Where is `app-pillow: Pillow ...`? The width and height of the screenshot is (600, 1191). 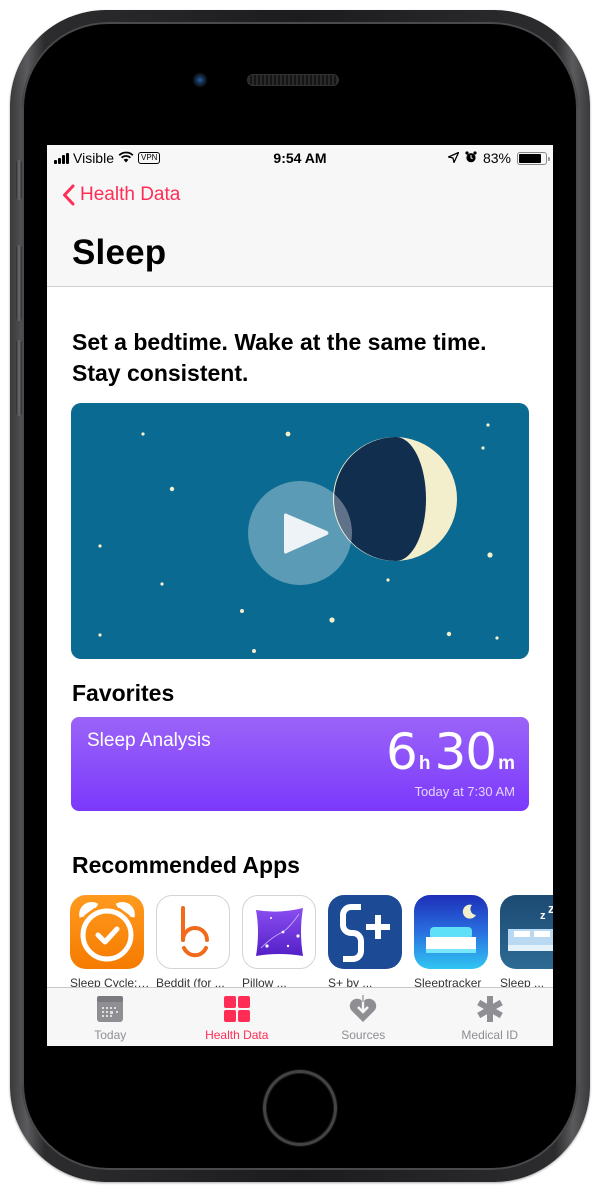 app-pillow: Pillow ... is located at coordinates (279, 942).